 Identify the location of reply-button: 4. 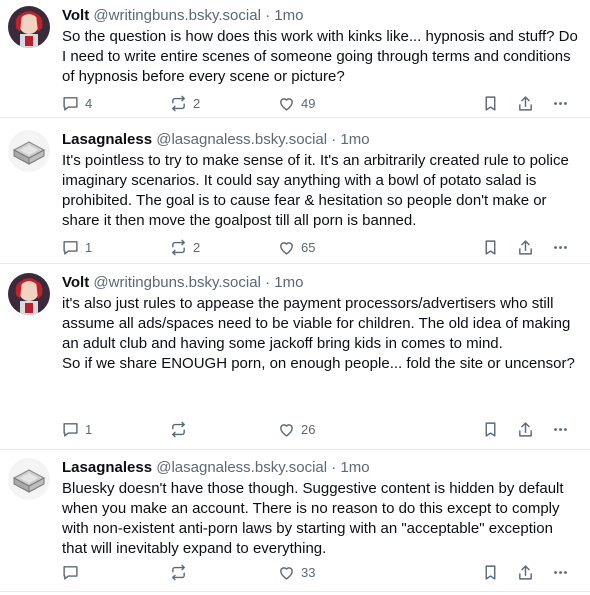
(77, 103).